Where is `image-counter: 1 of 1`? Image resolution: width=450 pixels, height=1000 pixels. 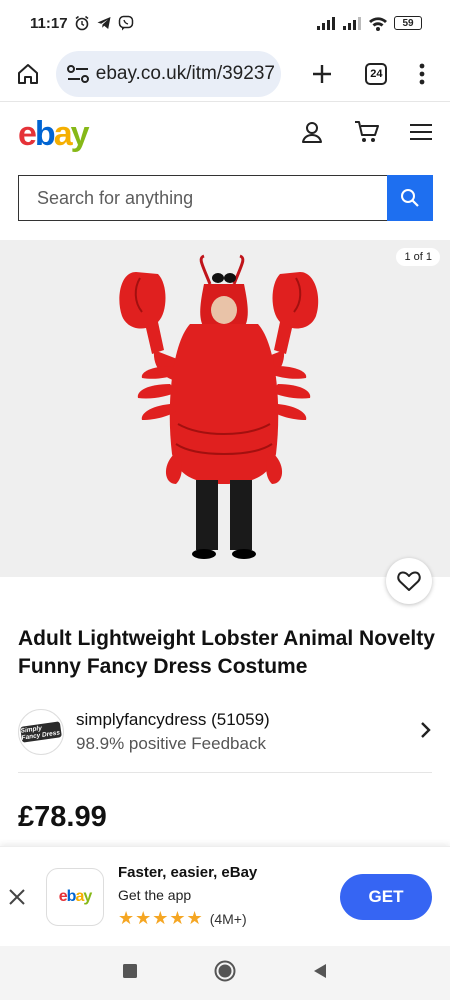 image-counter: 1 of 1 is located at coordinates (418, 257).